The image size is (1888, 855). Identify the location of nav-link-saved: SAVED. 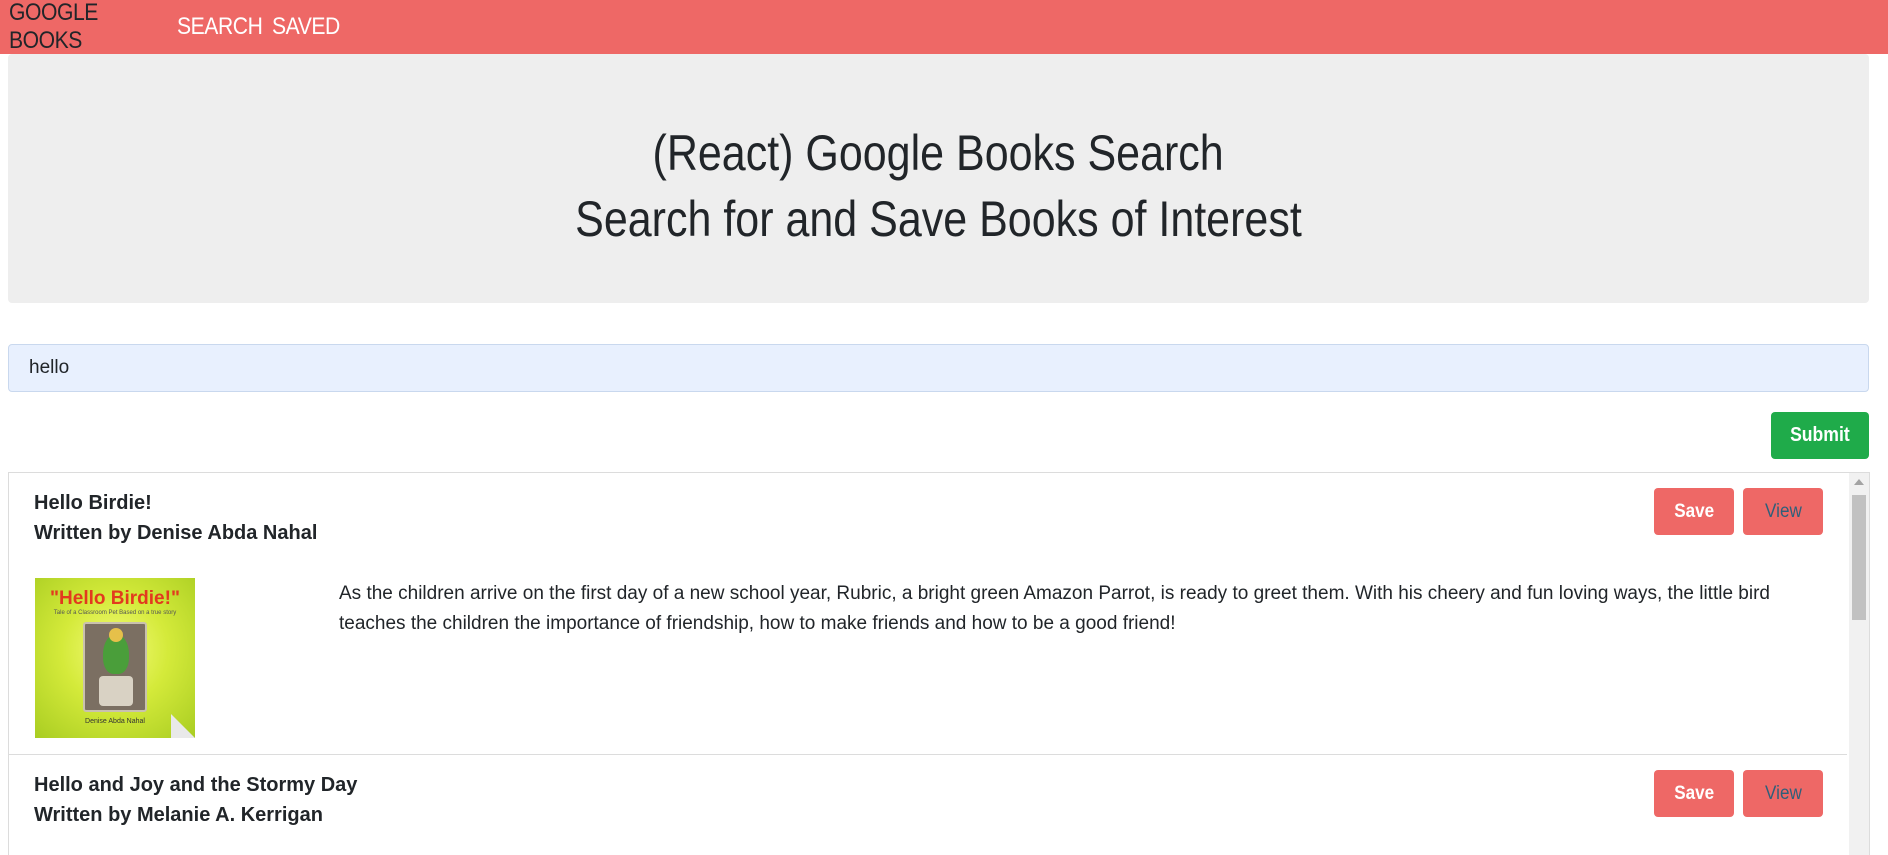
(306, 27).